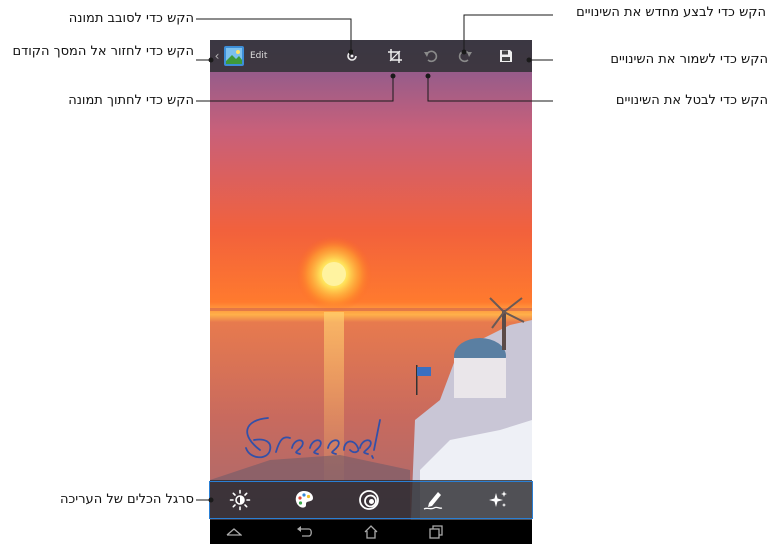  Describe the element at coordinates (131, 100) in the screenshot. I see `annotation-crop: הקש כדי לחתוך תמונה` at that location.